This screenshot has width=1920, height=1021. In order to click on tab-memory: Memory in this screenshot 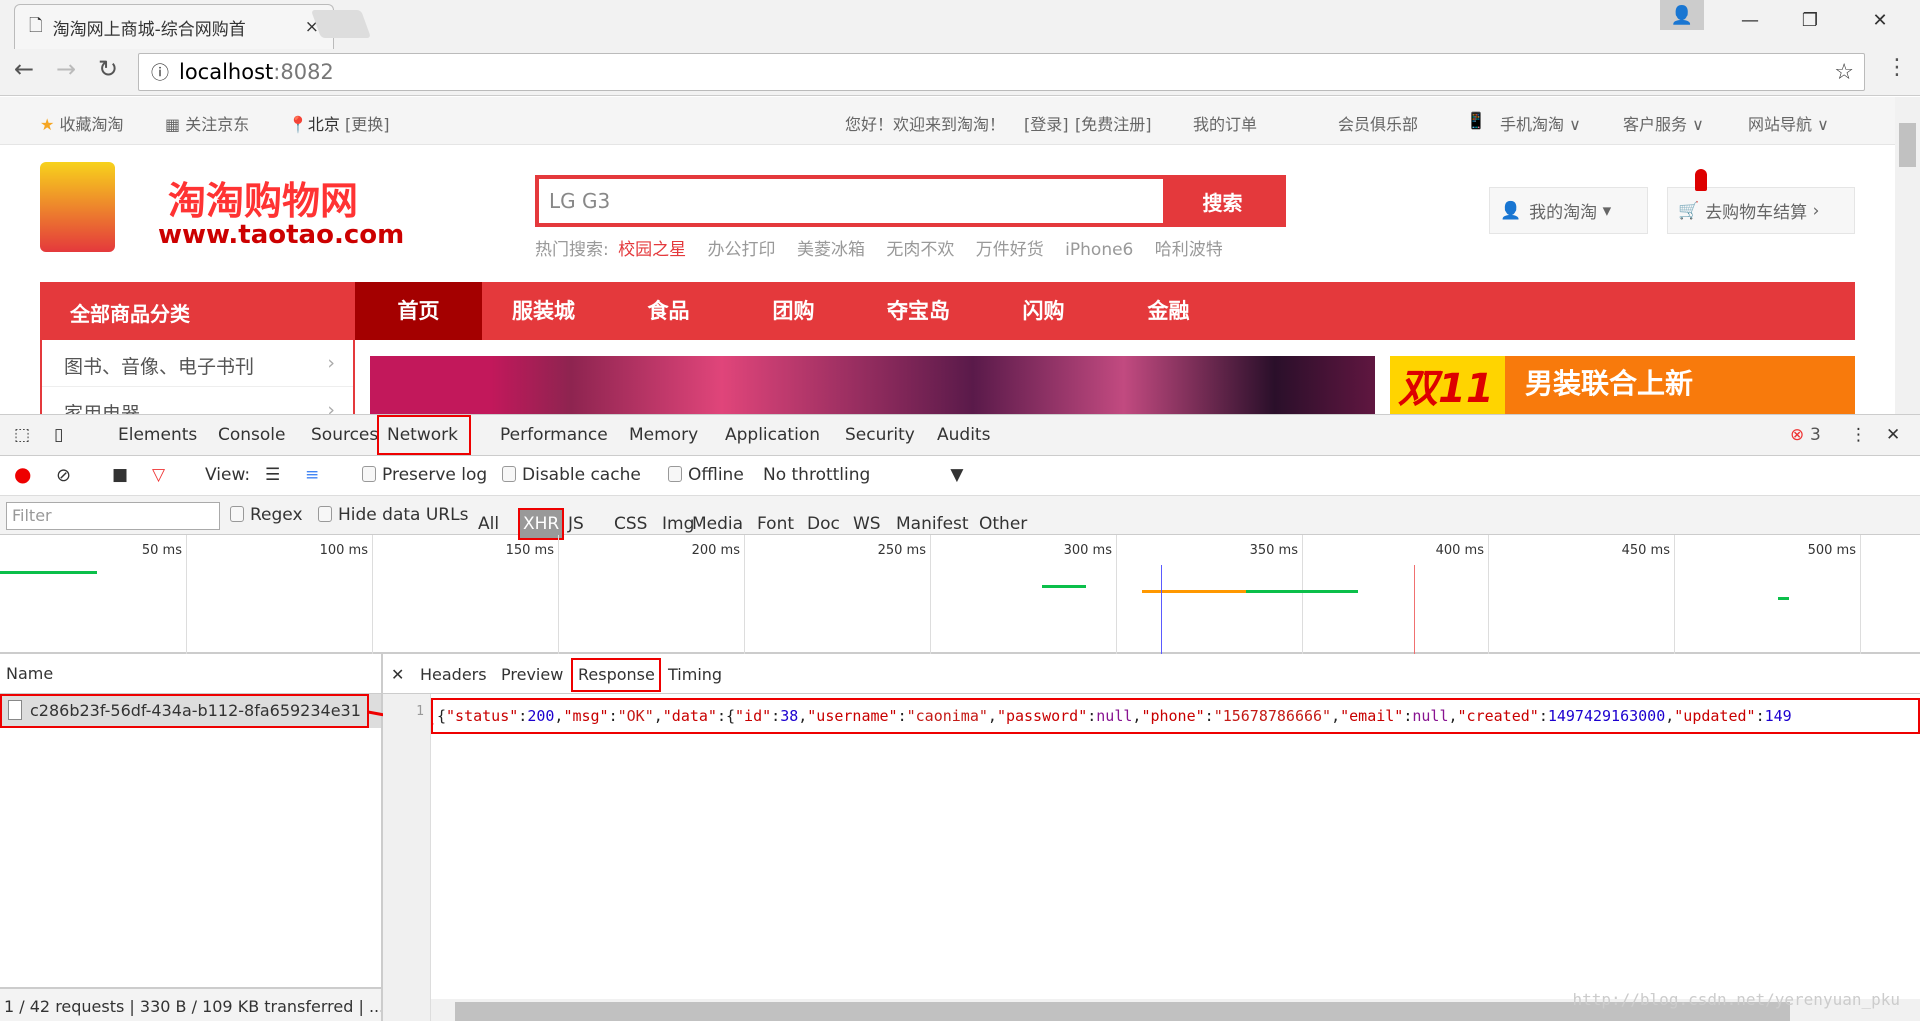, I will do `click(663, 435)`.